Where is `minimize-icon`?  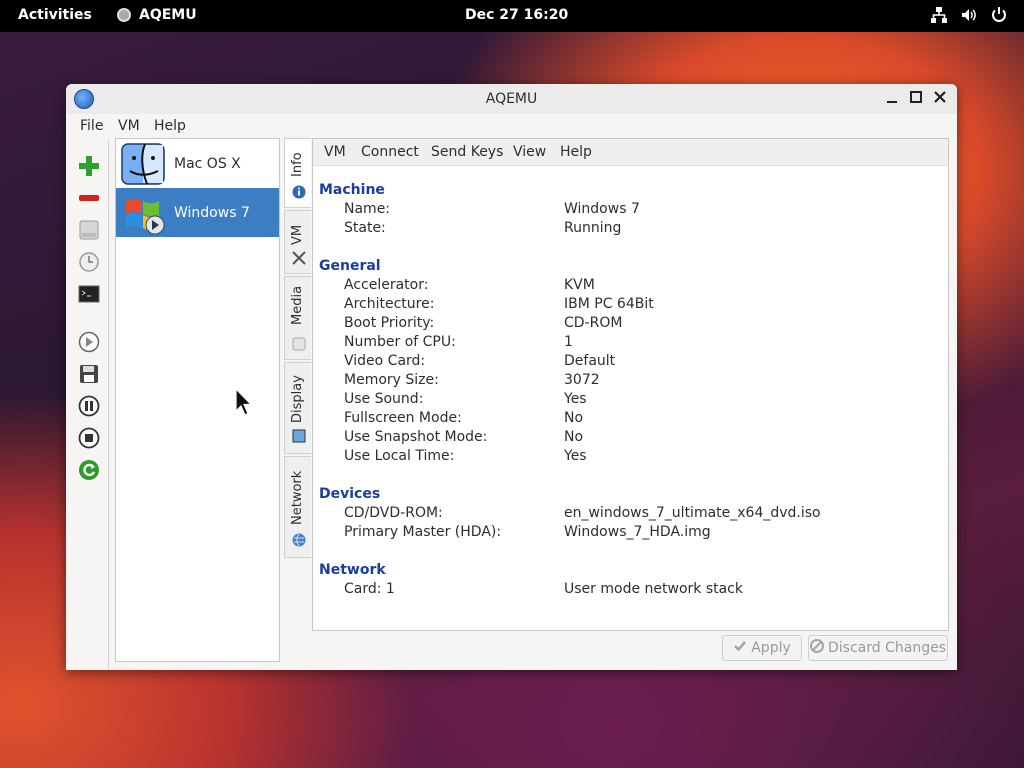
minimize-icon is located at coordinates (892, 97).